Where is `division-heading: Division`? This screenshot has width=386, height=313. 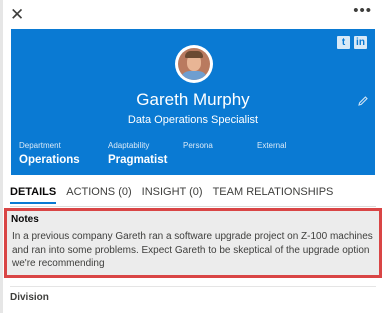 division-heading: Division is located at coordinates (29, 297).